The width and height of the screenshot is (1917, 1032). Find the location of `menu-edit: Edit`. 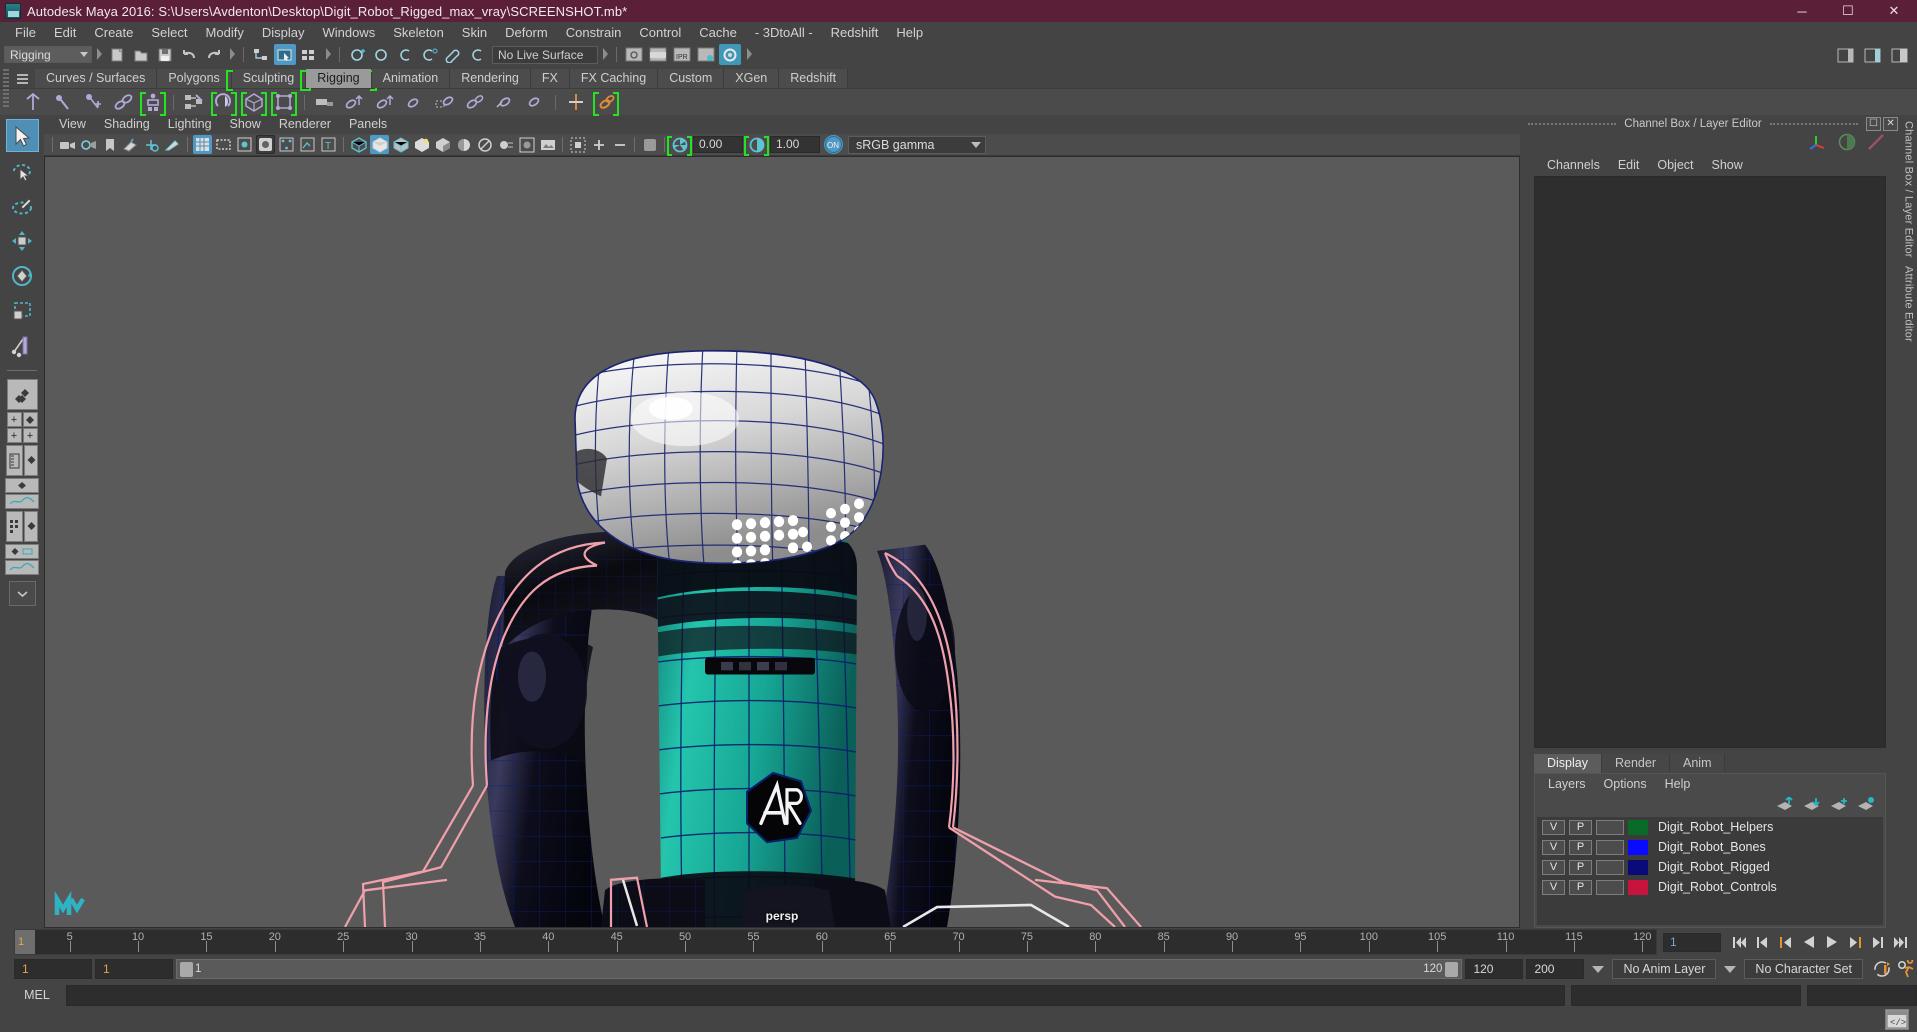

menu-edit: Edit is located at coordinates (65, 32).